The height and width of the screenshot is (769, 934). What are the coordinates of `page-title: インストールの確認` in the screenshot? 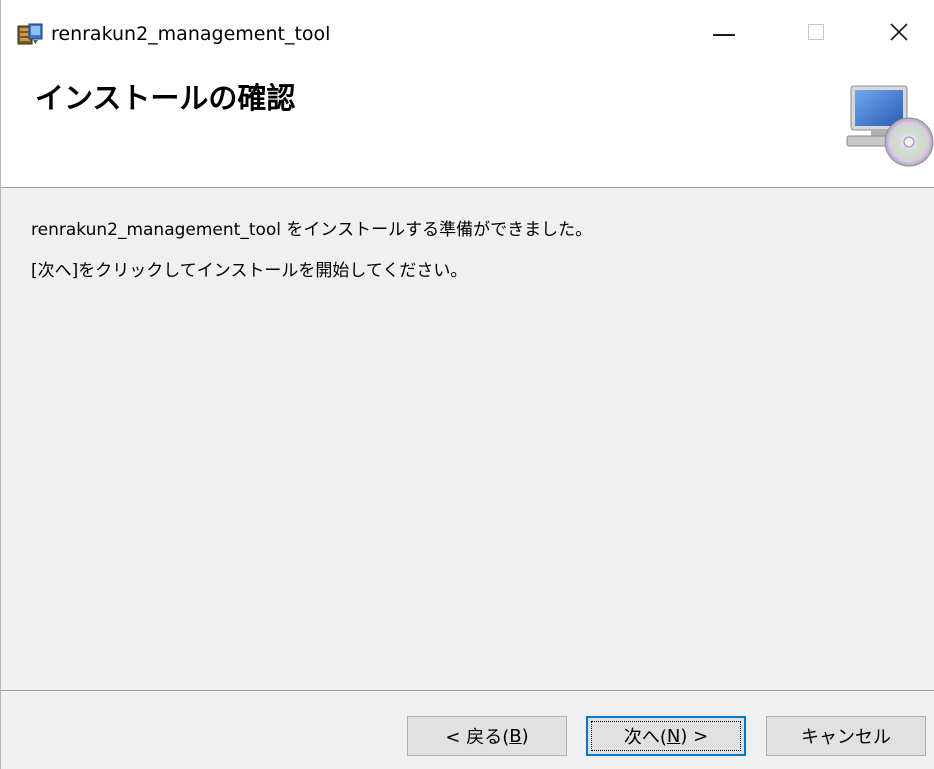 It's located at (165, 98).